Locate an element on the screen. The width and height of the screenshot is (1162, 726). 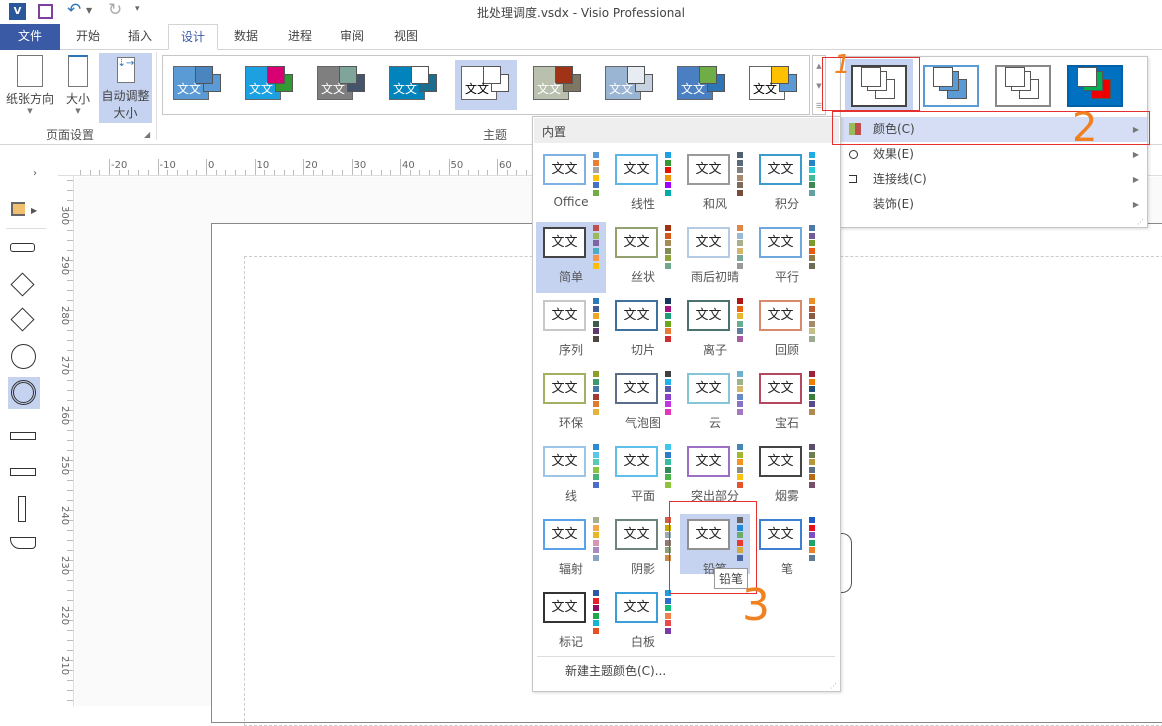
color-theme-label: 简单 is located at coordinates (570, 277).